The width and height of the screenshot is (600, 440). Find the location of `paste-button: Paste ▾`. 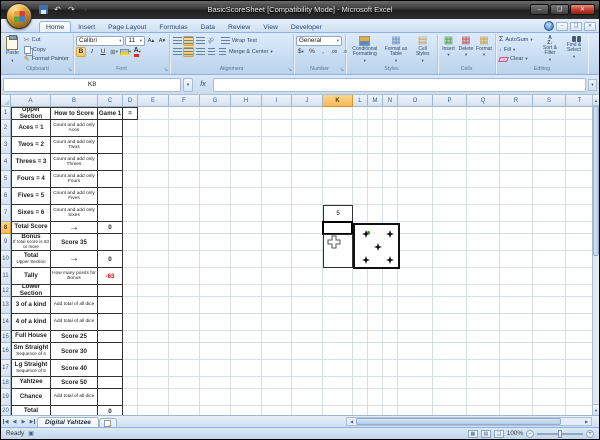

paste-button: Paste ▾ is located at coordinates (12, 49).